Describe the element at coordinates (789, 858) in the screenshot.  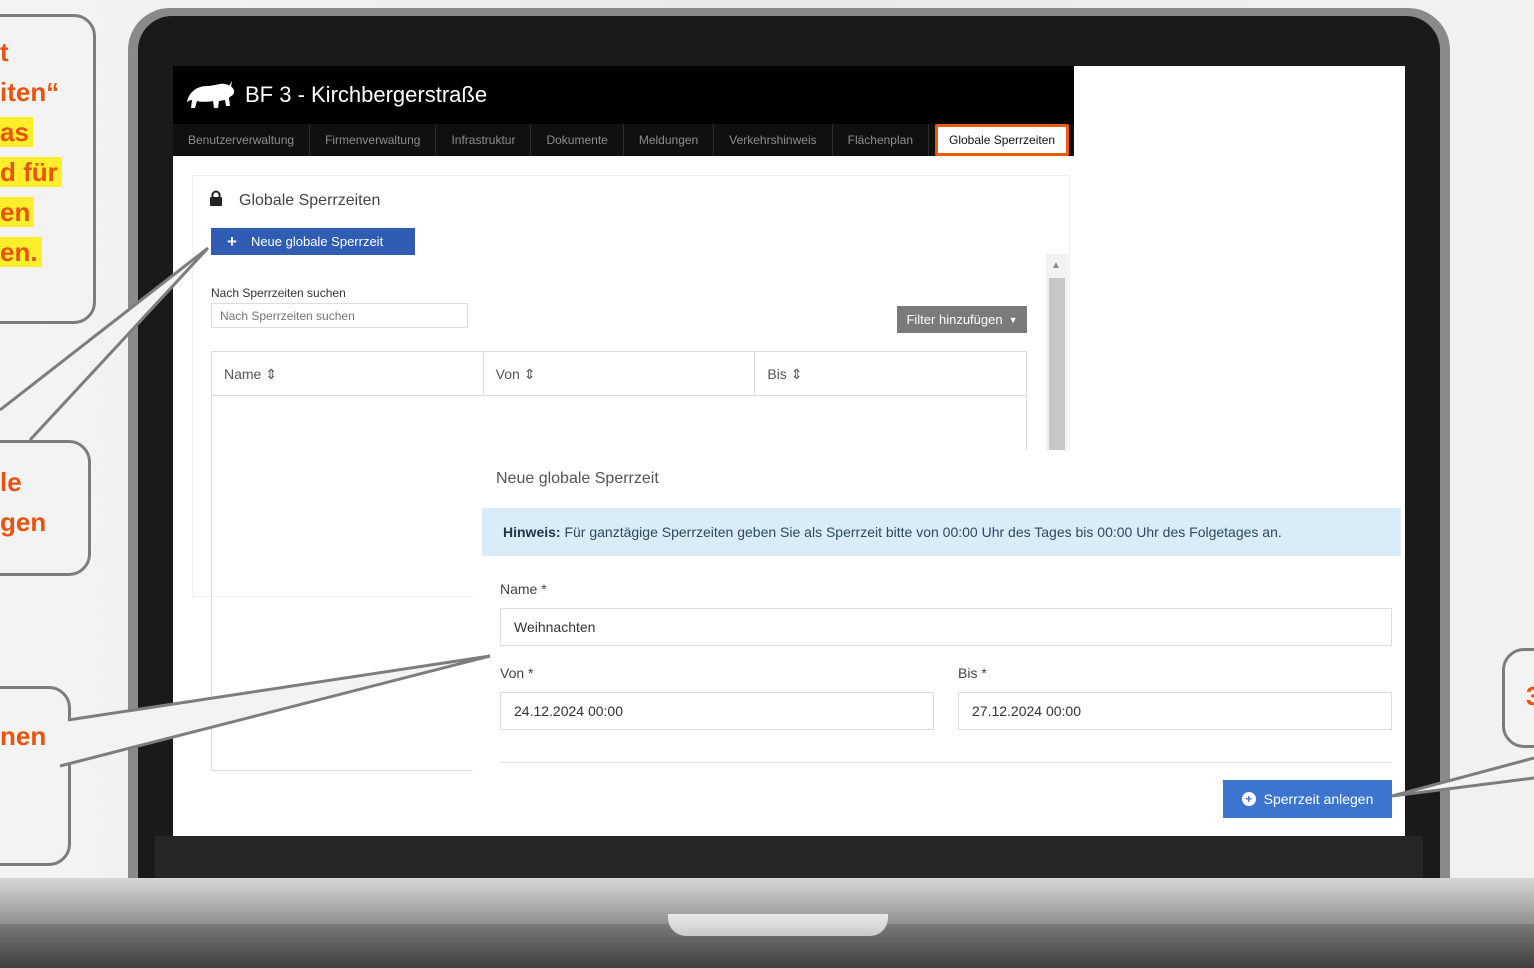
I see `laptop-chin` at that location.